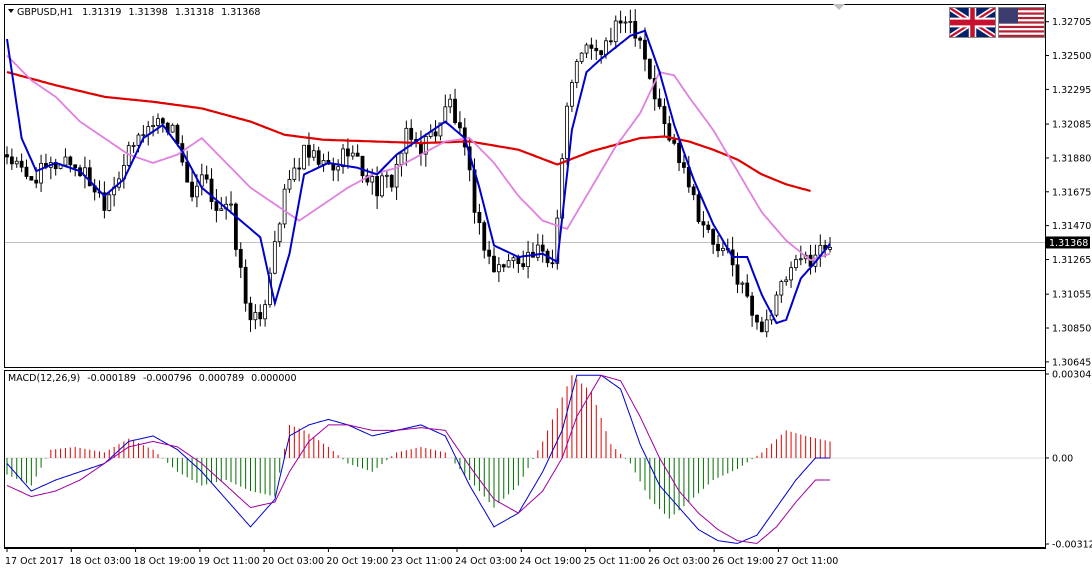 This screenshot has height=571, width=1092. What do you see at coordinates (1071, 295) in the screenshot?
I see `price-tick-label: 1.31055` at bounding box center [1071, 295].